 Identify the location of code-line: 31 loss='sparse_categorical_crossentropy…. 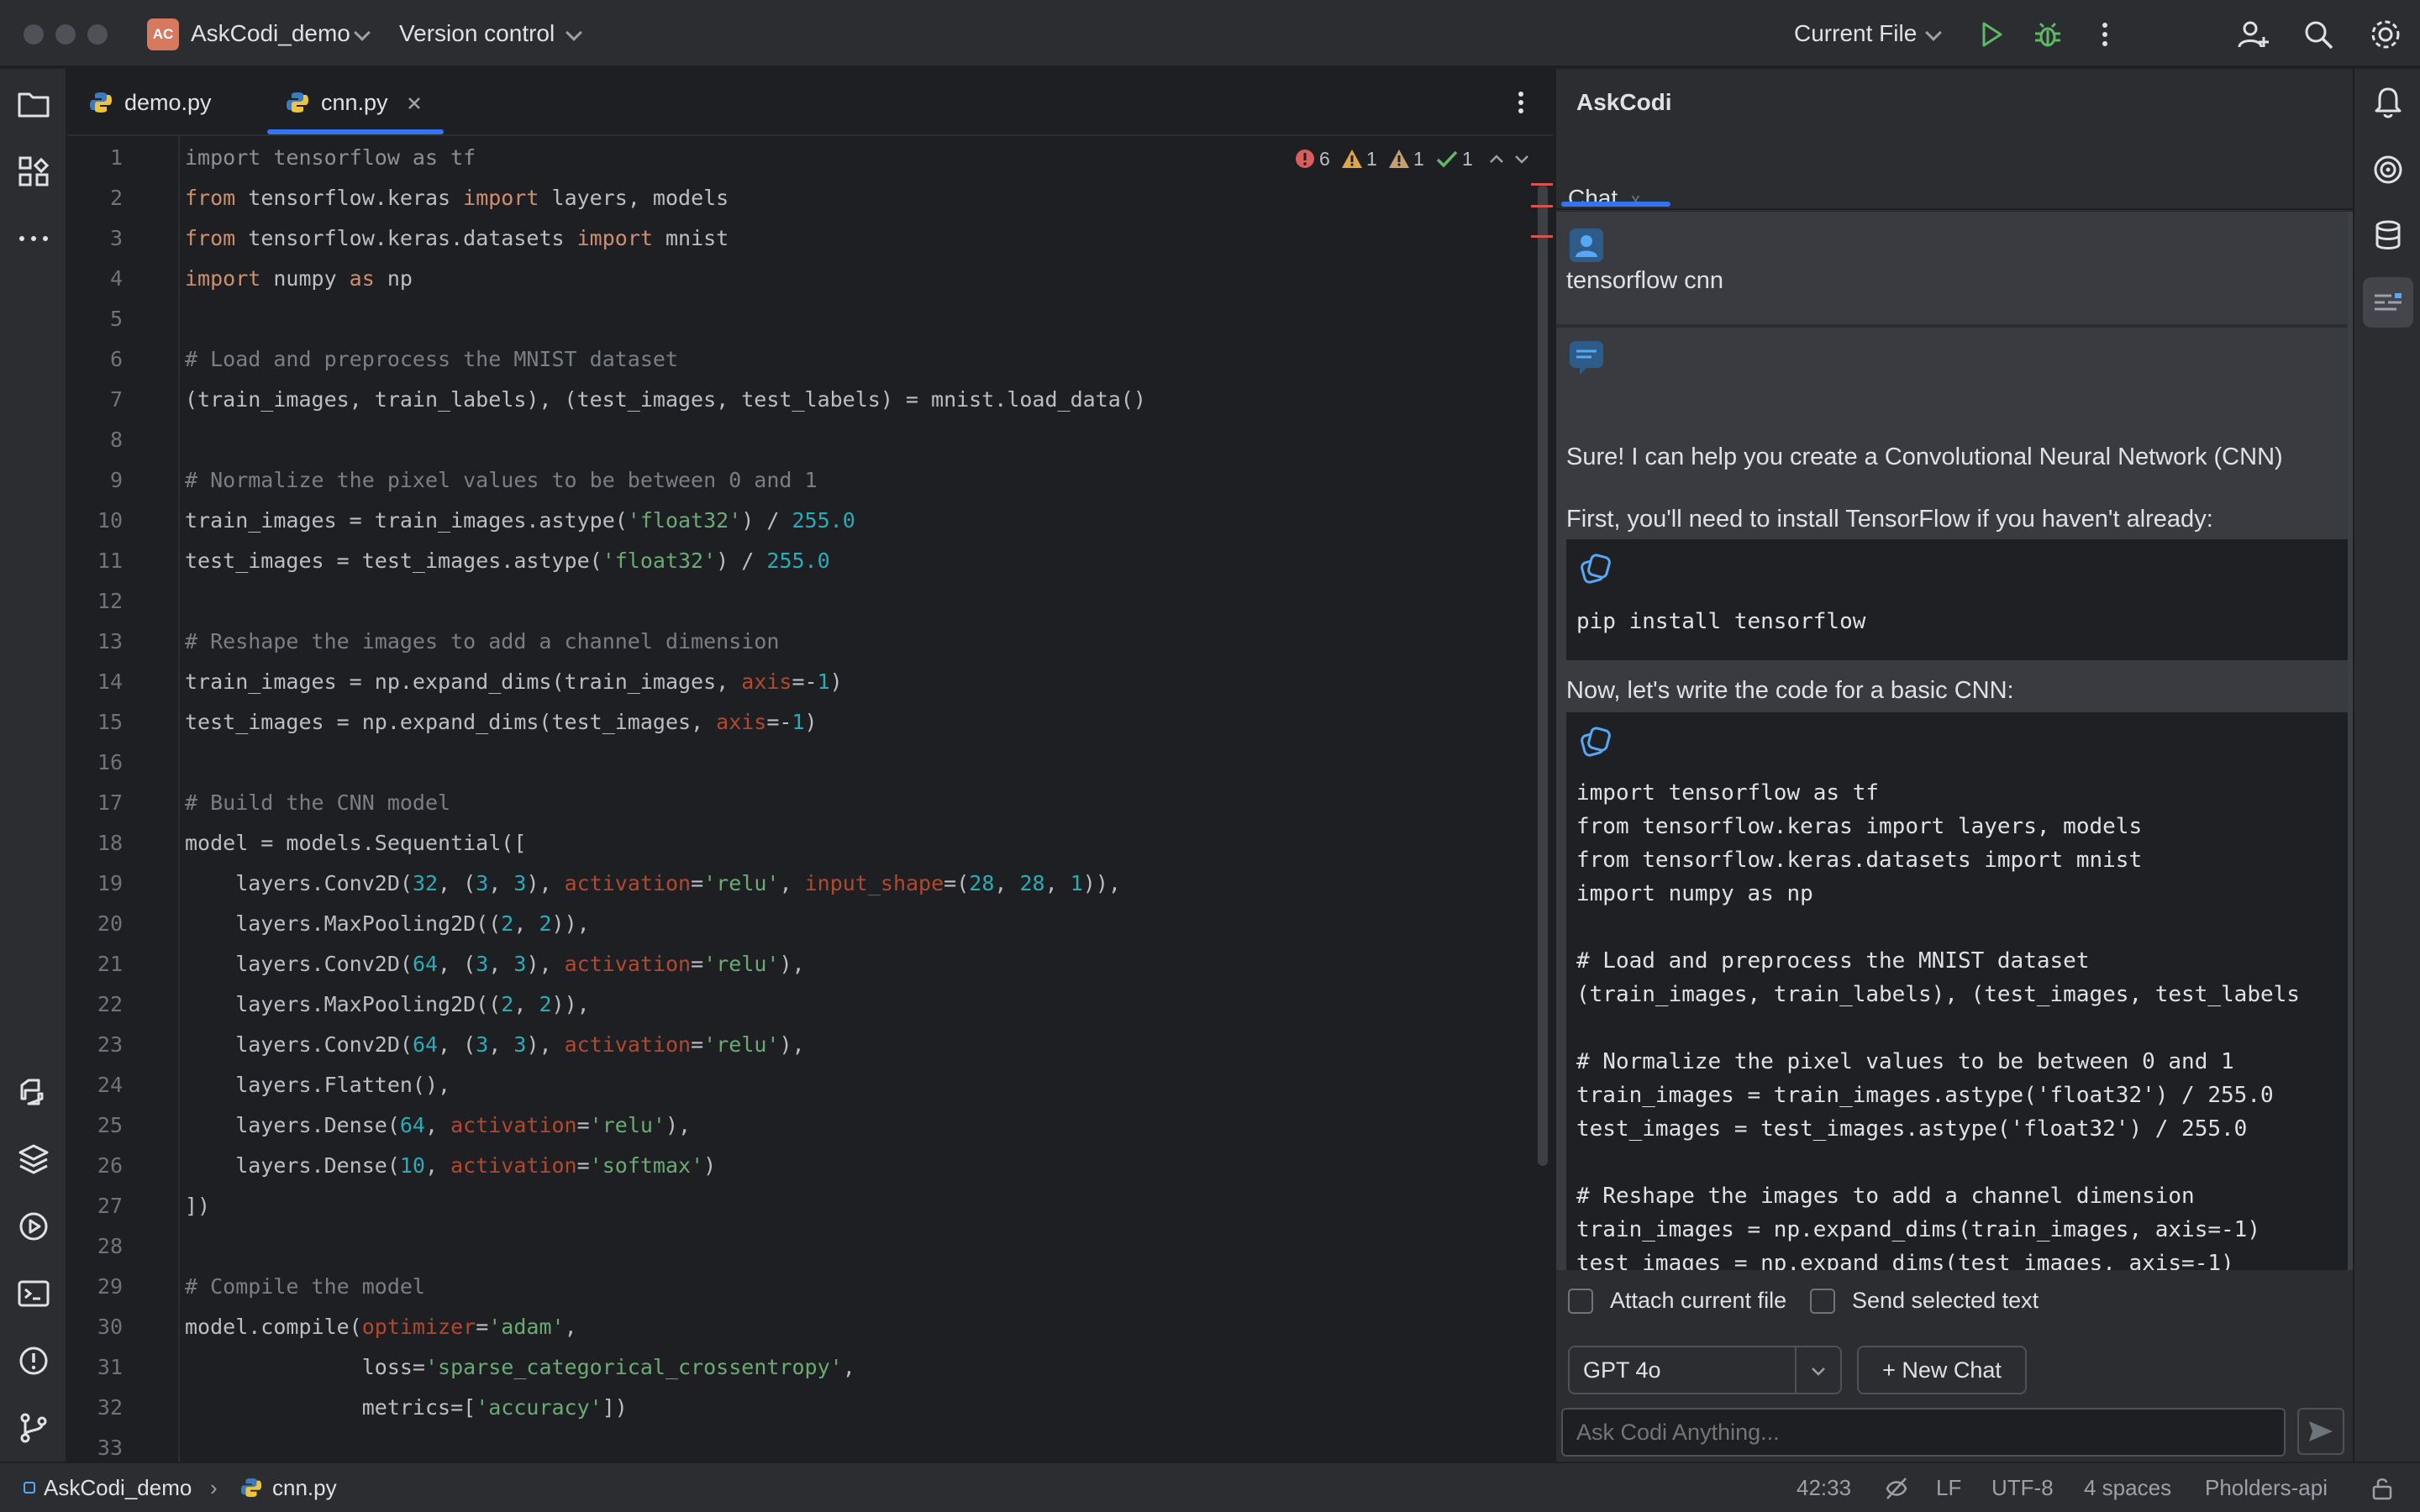
(781, 1367).